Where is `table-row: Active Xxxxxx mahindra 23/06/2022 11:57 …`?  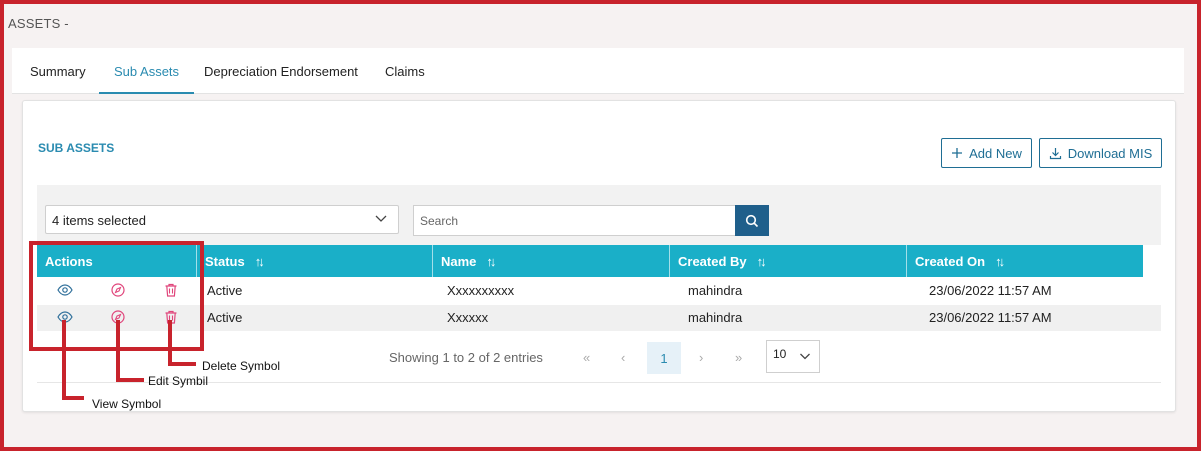
table-row: Active Xxxxxx mahindra 23/06/2022 11:57 … is located at coordinates (599, 318).